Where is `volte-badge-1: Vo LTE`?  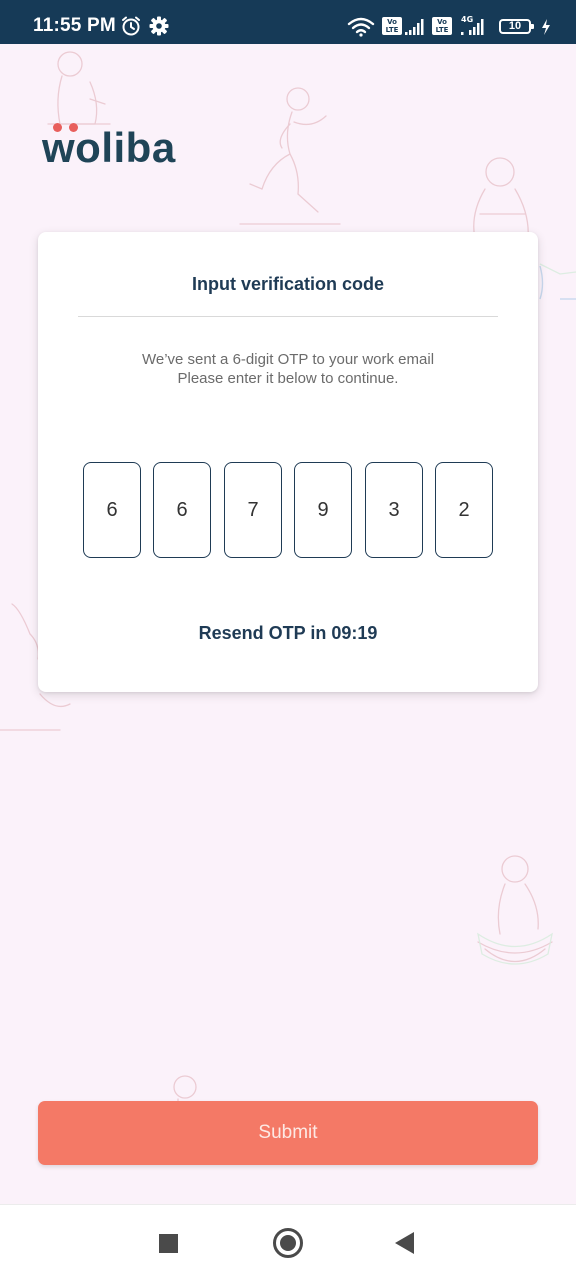 volte-badge-1: Vo LTE is located at coordinates (392, 26).